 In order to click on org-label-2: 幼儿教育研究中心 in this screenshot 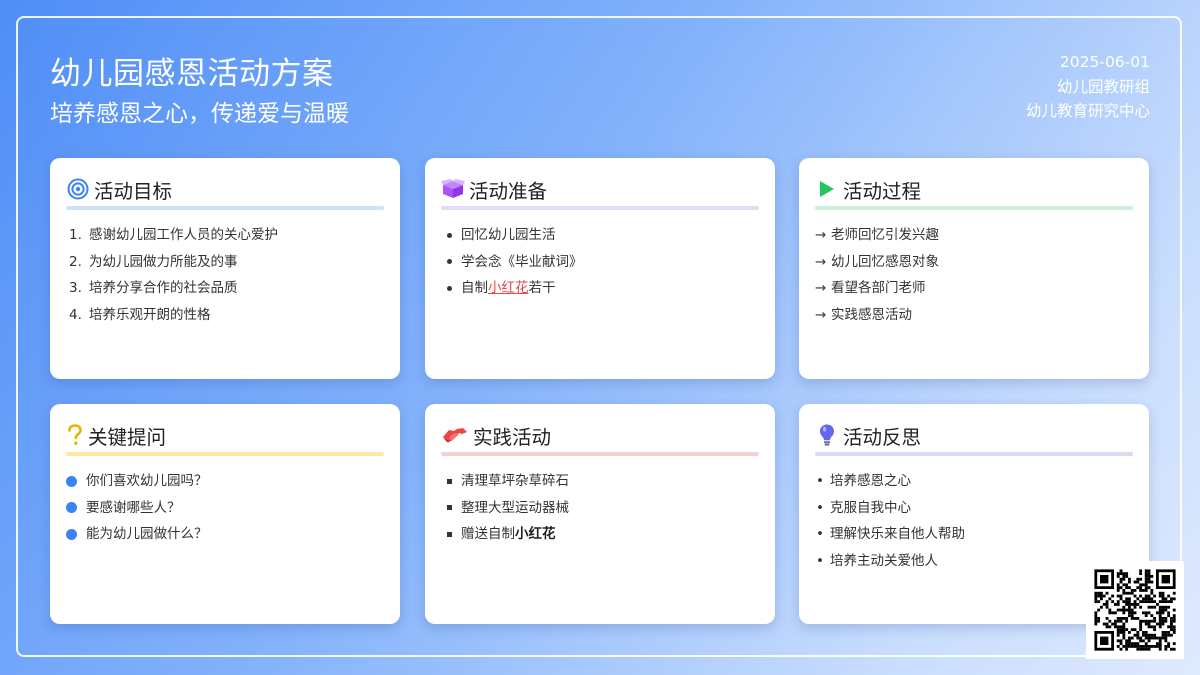, I will do `click(1087, 111)`.